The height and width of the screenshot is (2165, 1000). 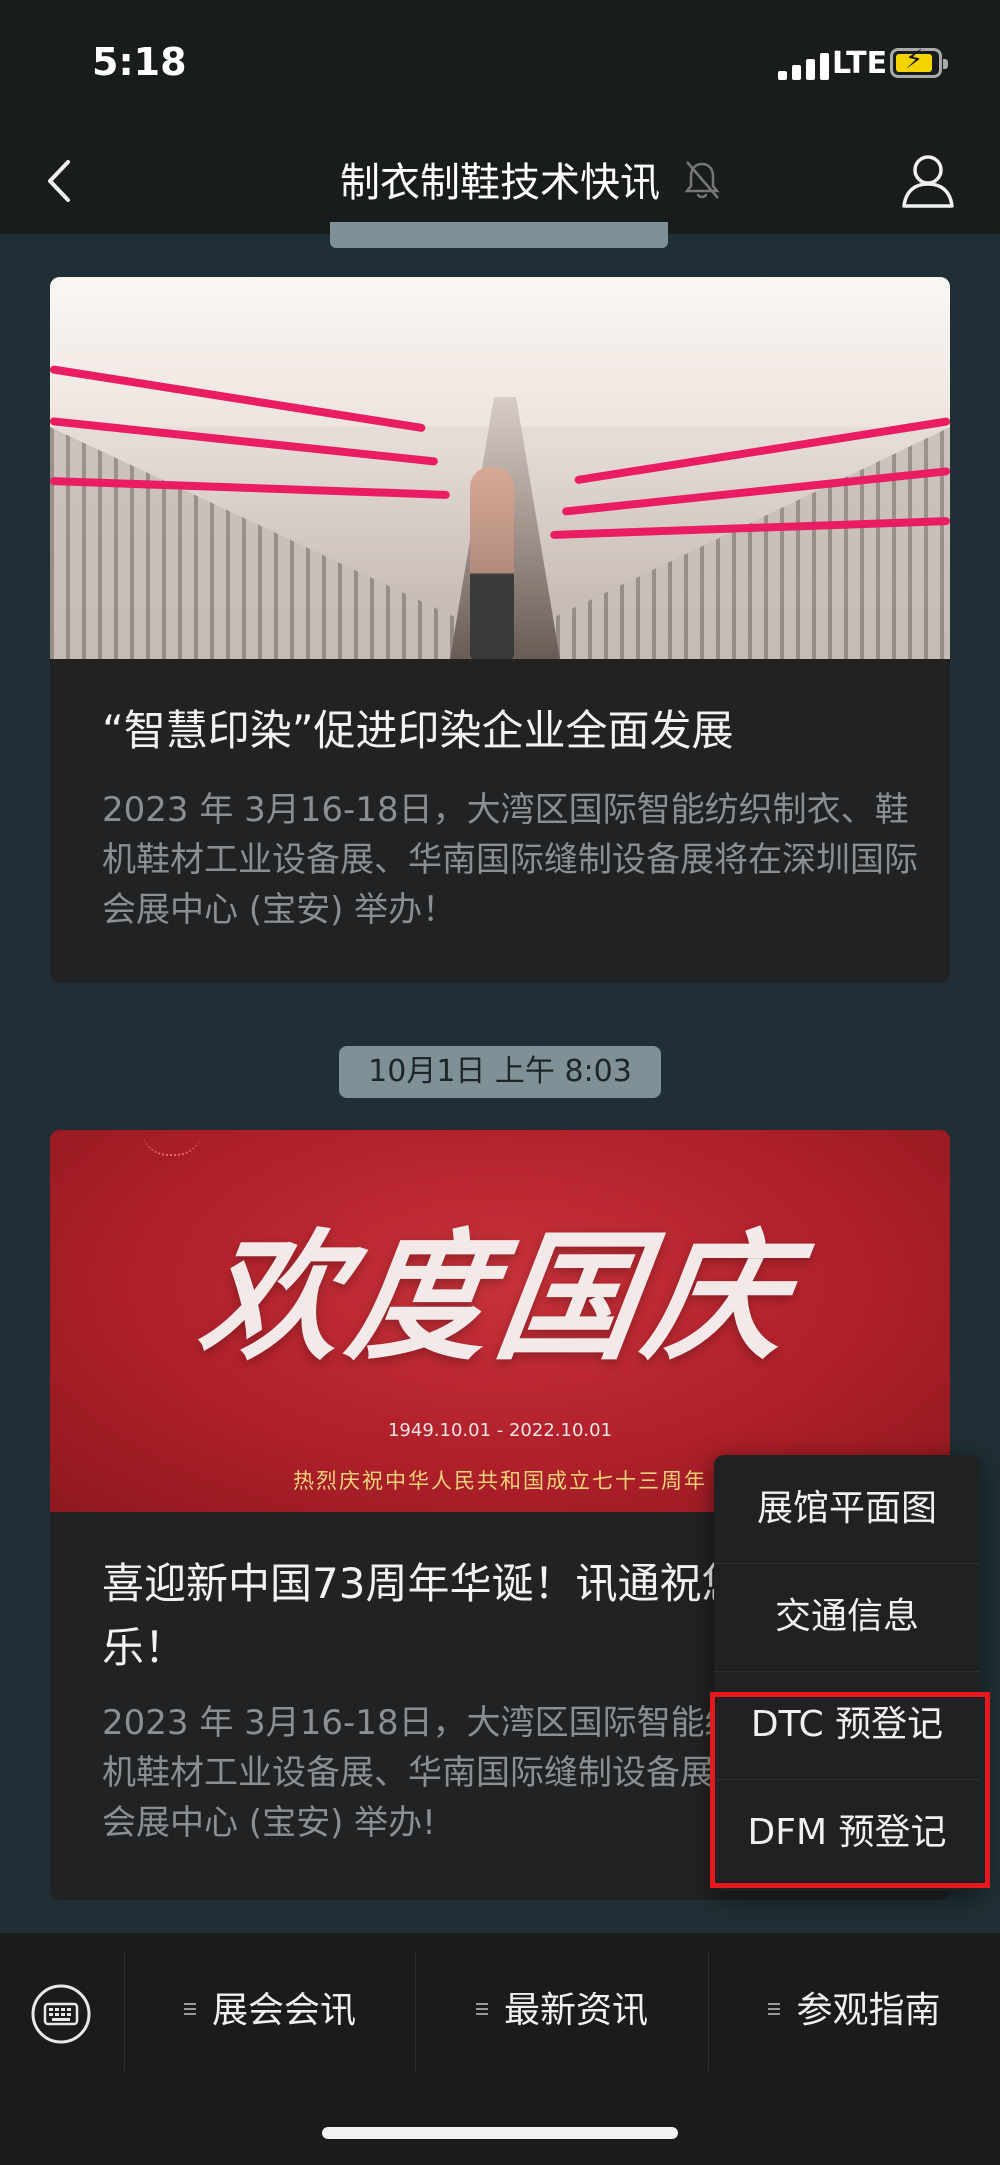 What do you see at coordinates (702, 180) in the screenshot?
I see `mute-bell-icon` at bounding box center [702, 180].